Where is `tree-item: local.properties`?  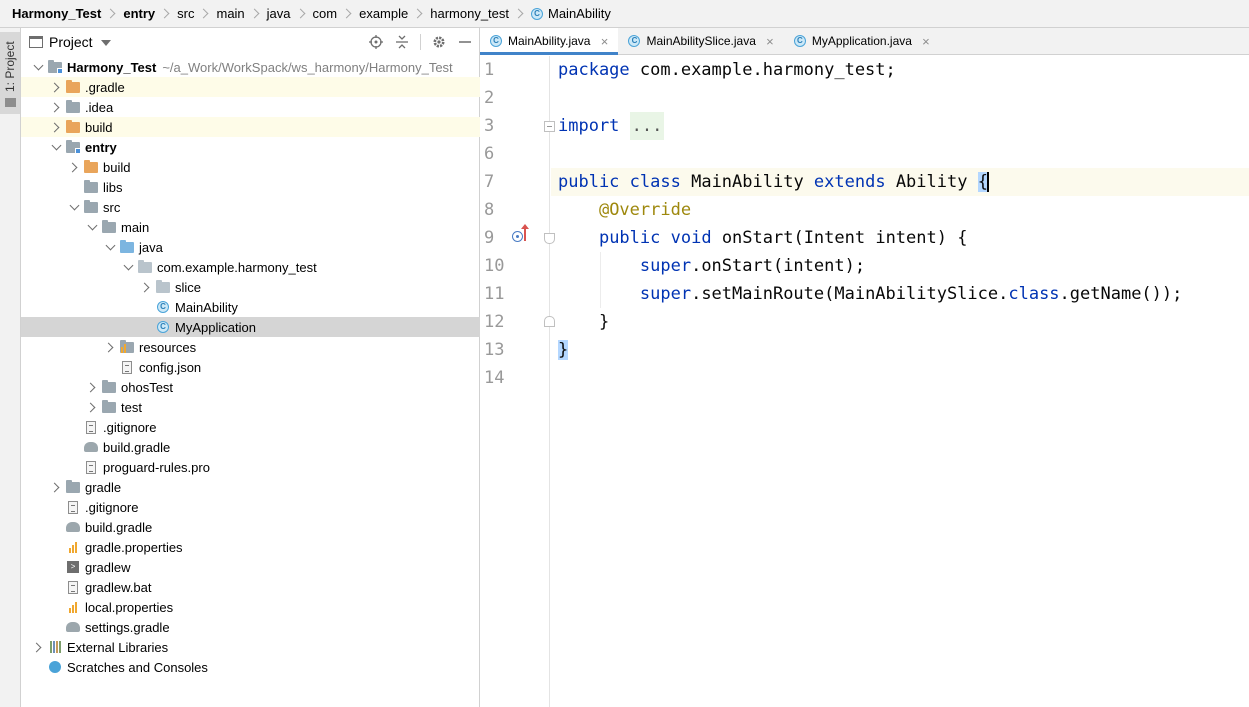
tree-item: local.properties is located at coordinates (250, 607).